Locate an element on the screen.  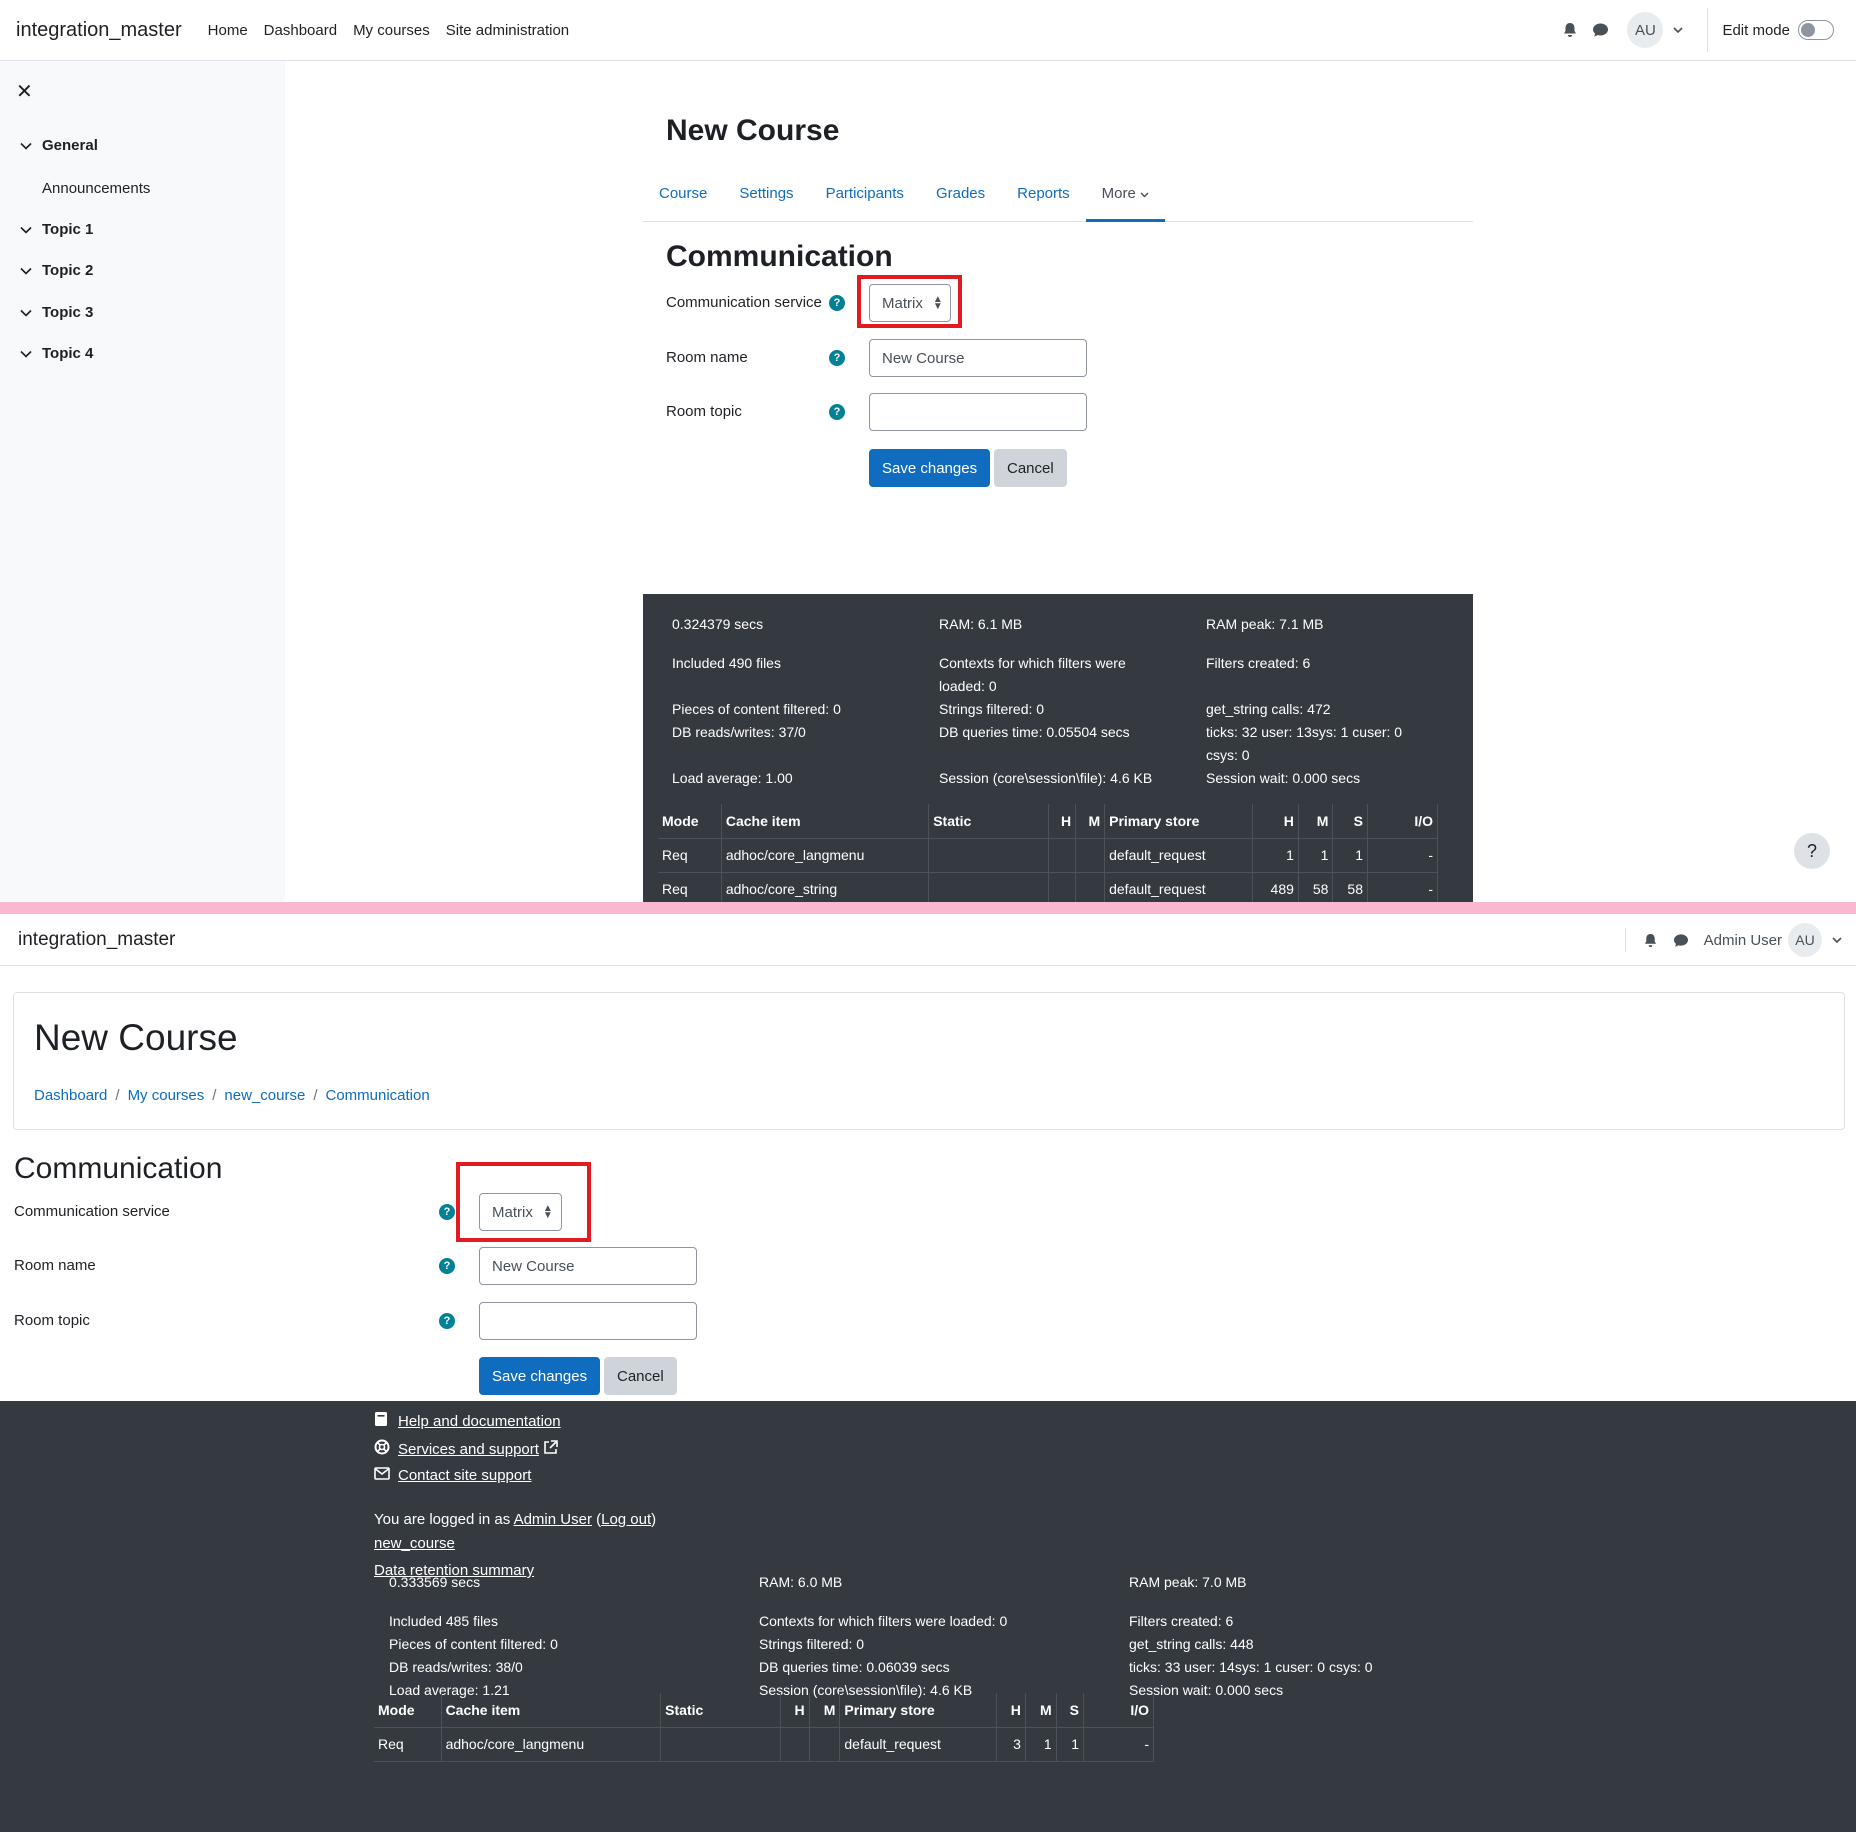
perf-stat: Pieces of content filtered: 0 is located at coordinates (756, 709).